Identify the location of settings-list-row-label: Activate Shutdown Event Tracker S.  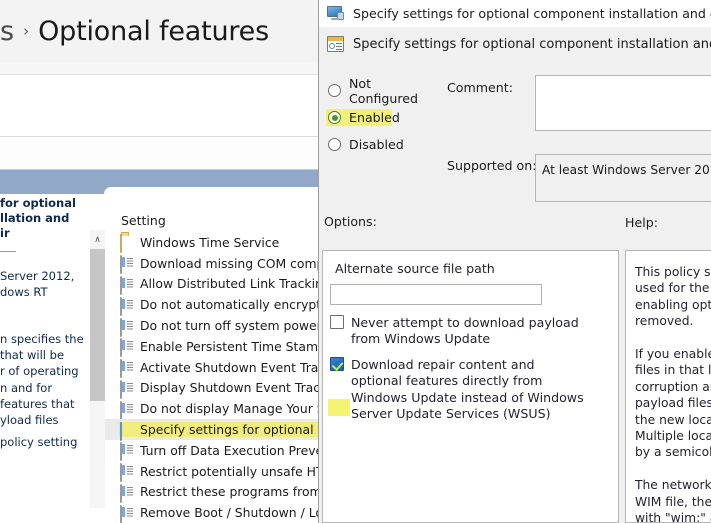
(229, 367).